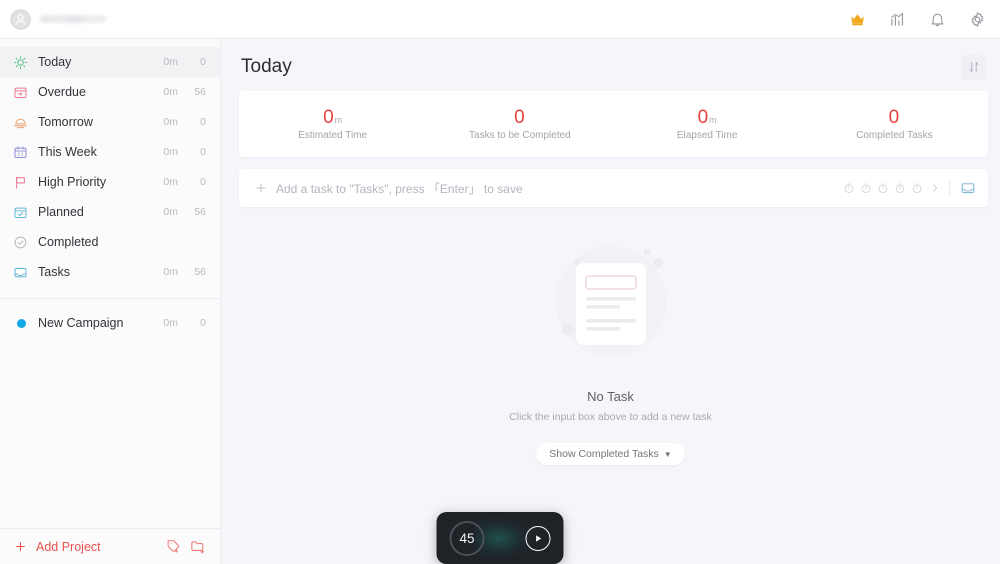 The image size is (1000, 564). I want to click on divider, so click(949, 188).